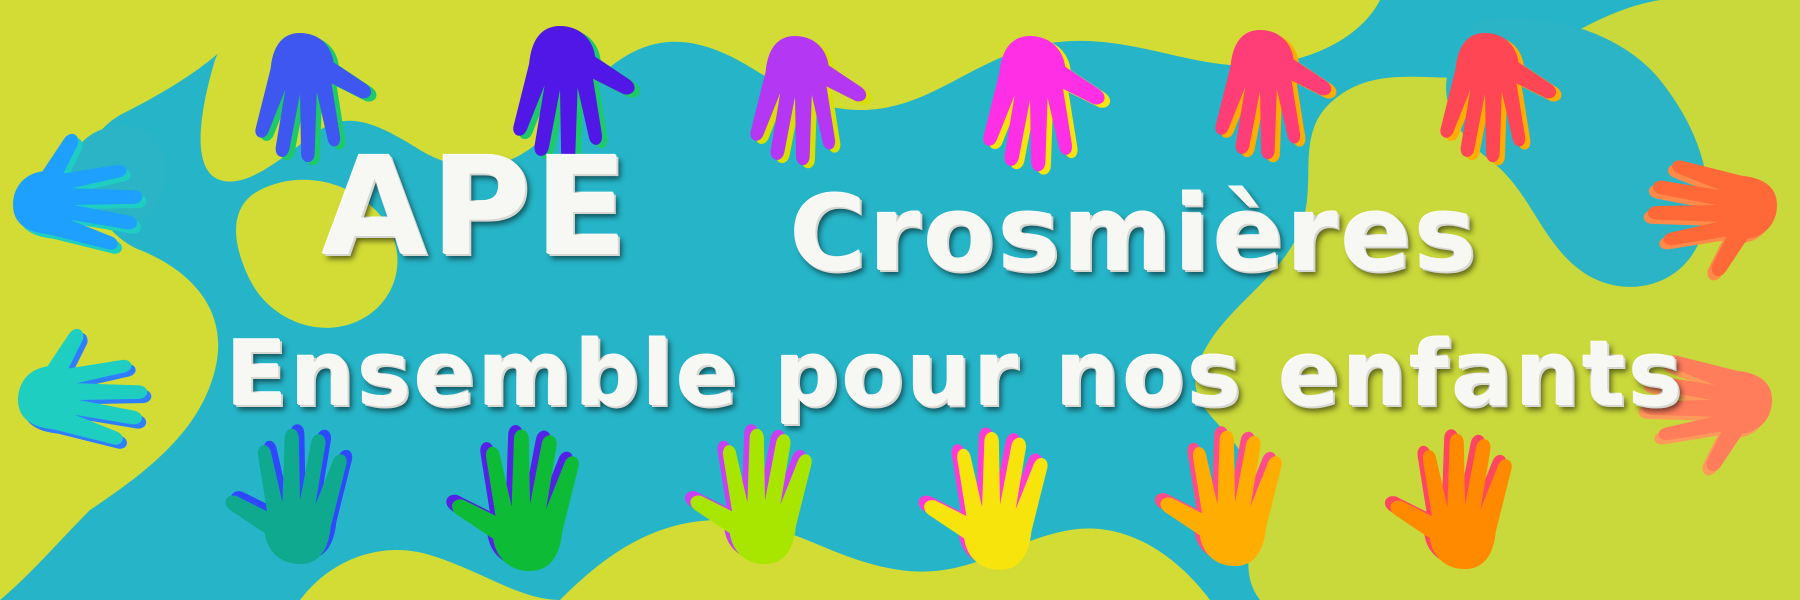 This screenshot has height=600, width=1800. What do you see at coordinates (956, 374) in the screenshot?
I see `subtitle: Ensemble pour nos enfants` at bounding box center [956, 374].